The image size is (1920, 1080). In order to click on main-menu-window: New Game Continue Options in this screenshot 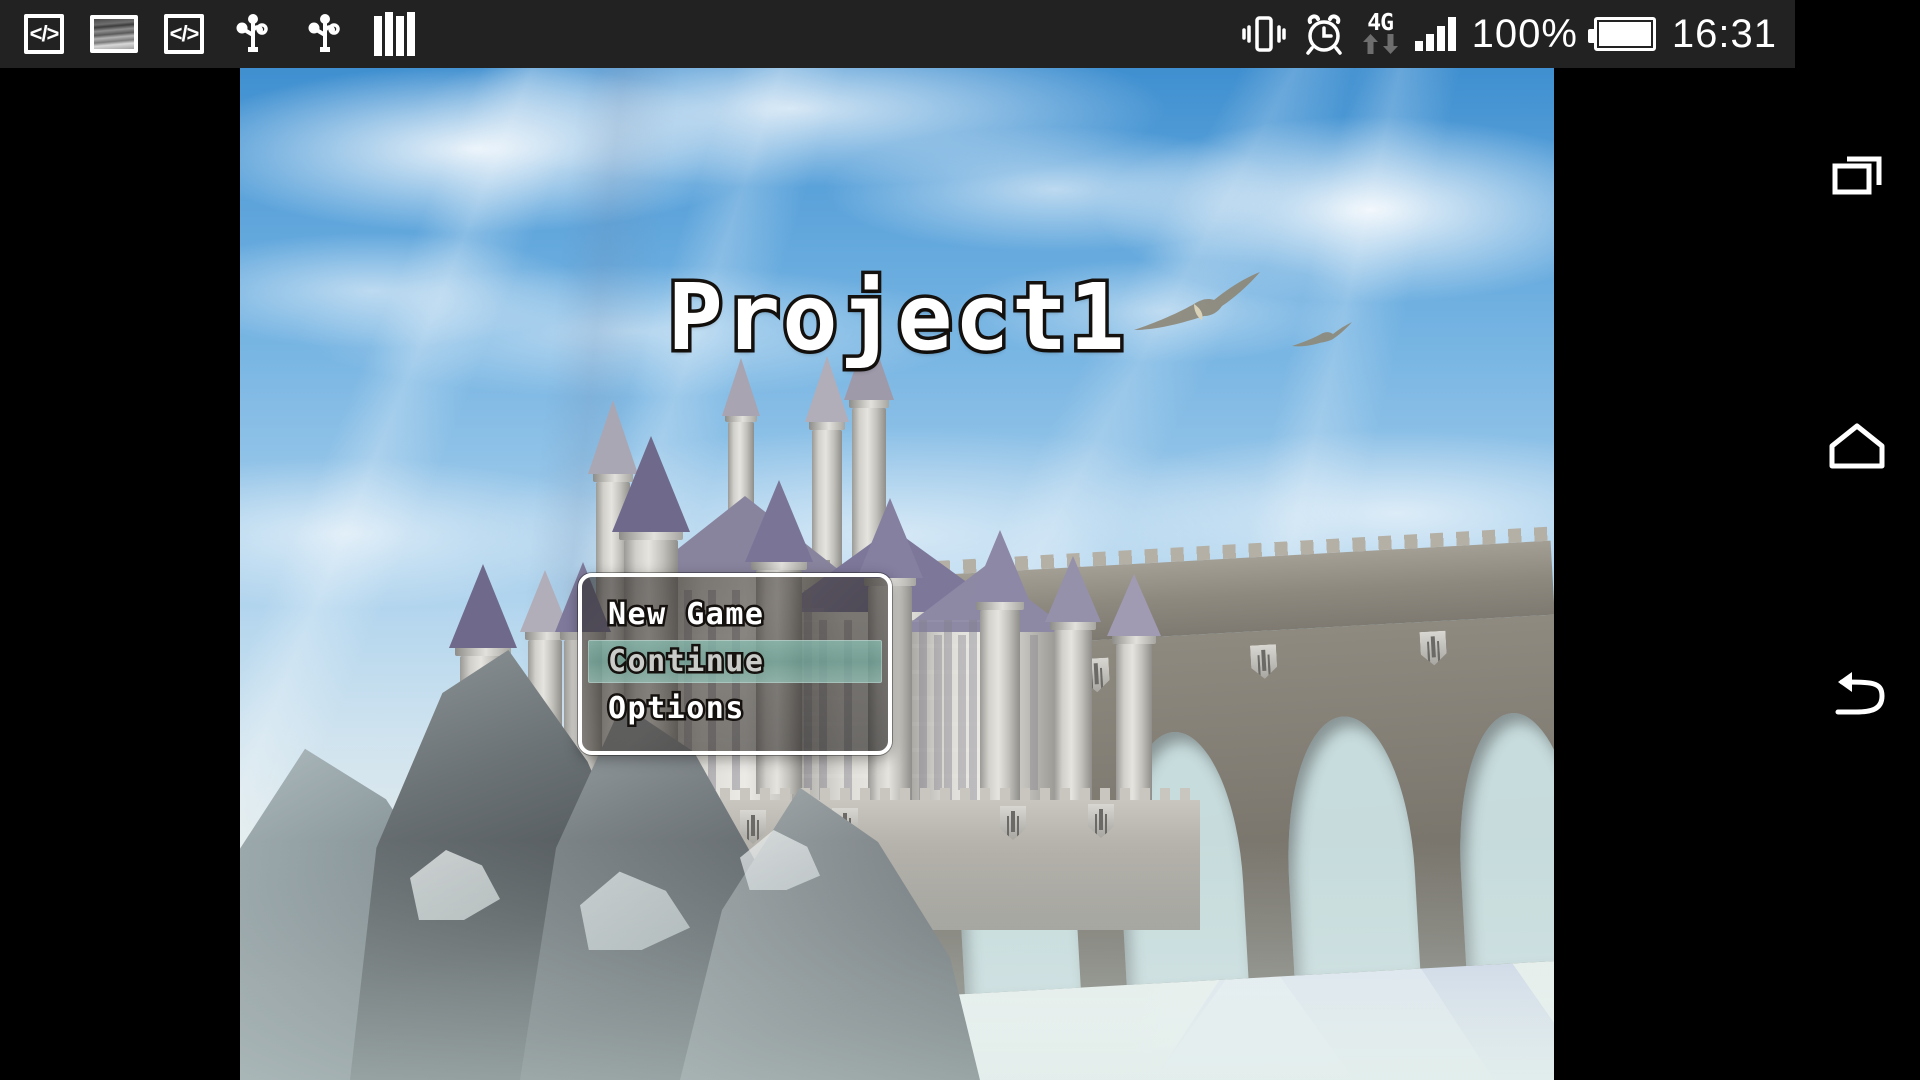, I will do `click(735, 664)`.